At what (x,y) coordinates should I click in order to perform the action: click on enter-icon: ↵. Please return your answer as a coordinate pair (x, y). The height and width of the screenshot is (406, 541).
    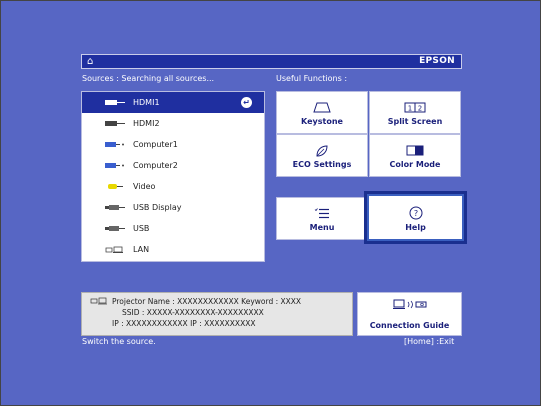
    Looking at the image, I should click on (246, 102).